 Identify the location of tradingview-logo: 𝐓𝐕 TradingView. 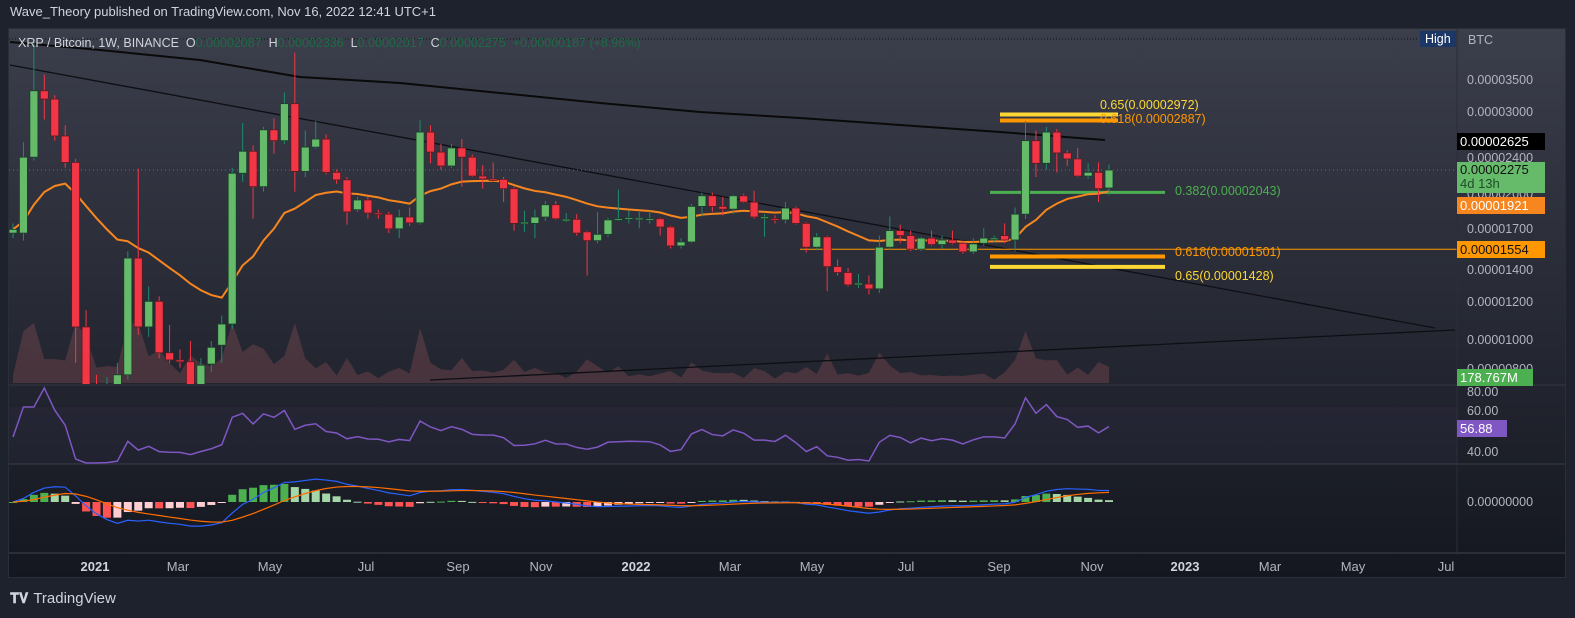
(63, 598).